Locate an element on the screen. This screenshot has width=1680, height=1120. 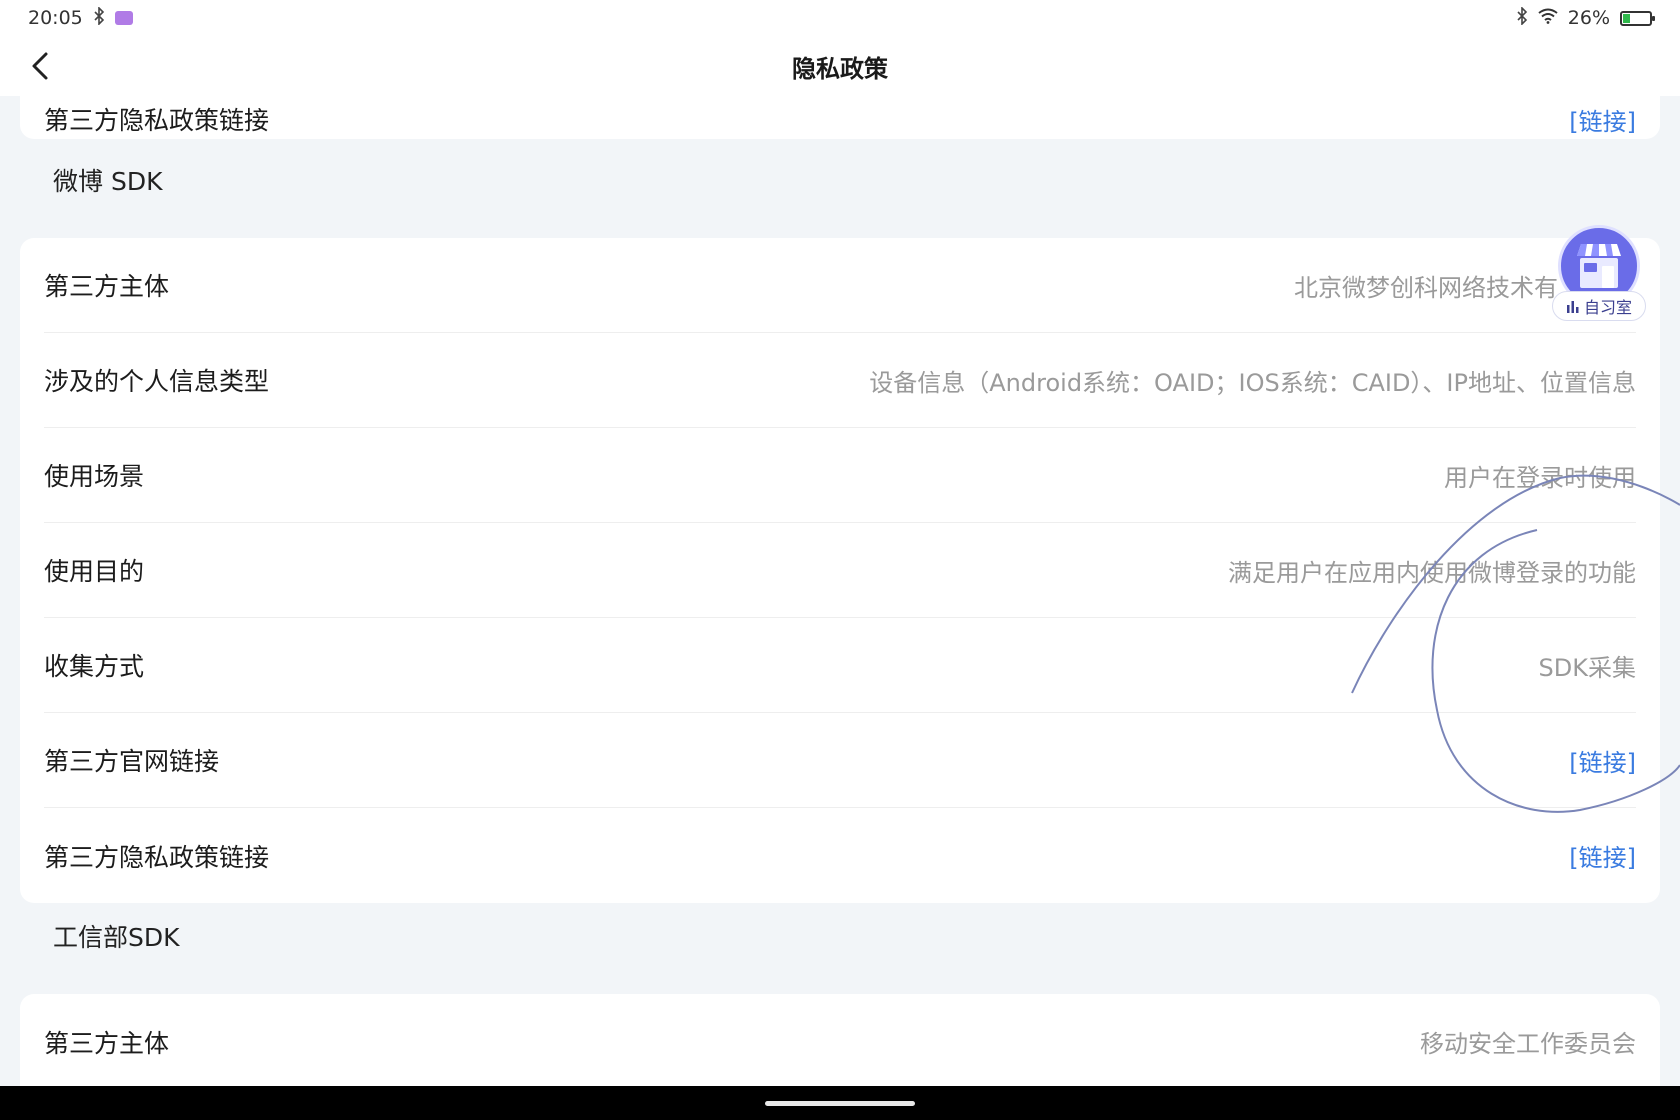
row-value: 用户在登录时使用 is located at coordinates (1540, 477).